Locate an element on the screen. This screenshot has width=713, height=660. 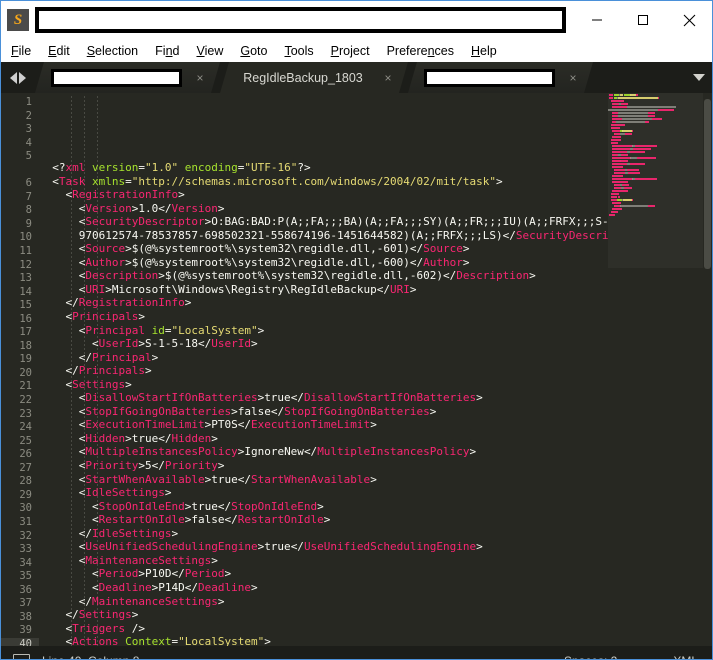
token-tag: ExecutionTimeLimit is located at coordinates (145, 425).